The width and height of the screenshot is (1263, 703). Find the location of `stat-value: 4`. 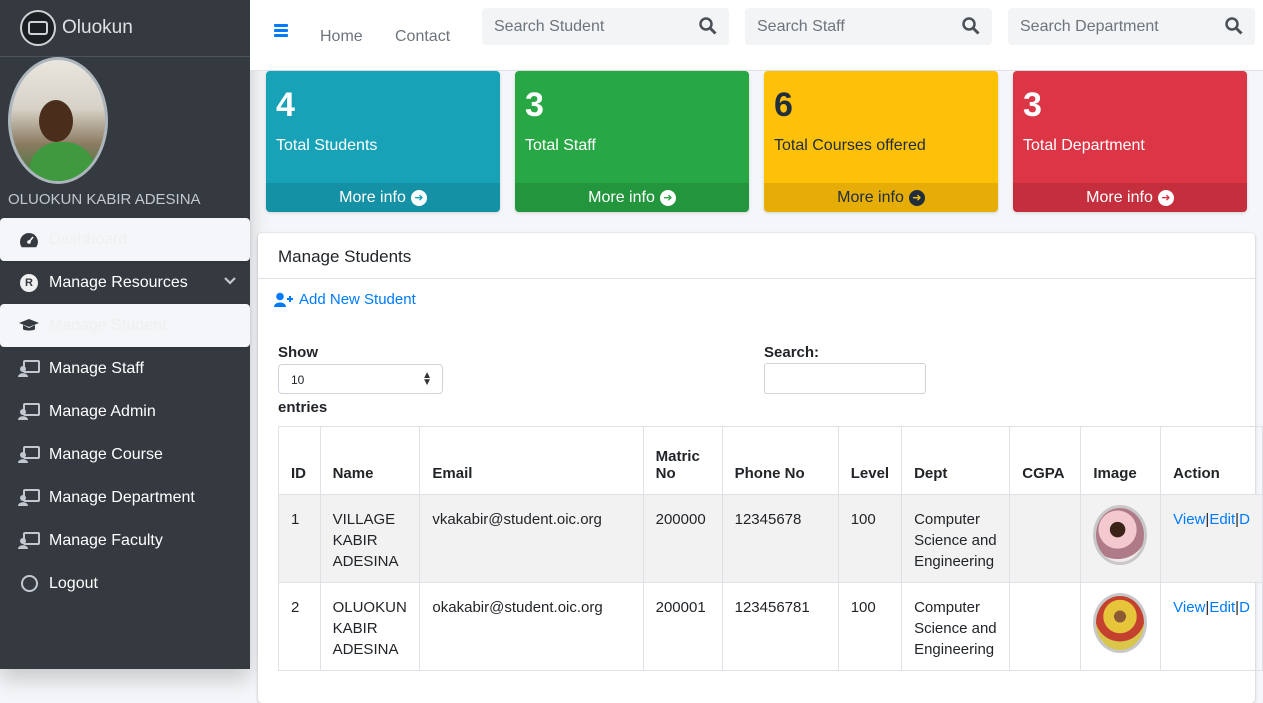

stat-value: 4 is located at coordinates (285, 105).